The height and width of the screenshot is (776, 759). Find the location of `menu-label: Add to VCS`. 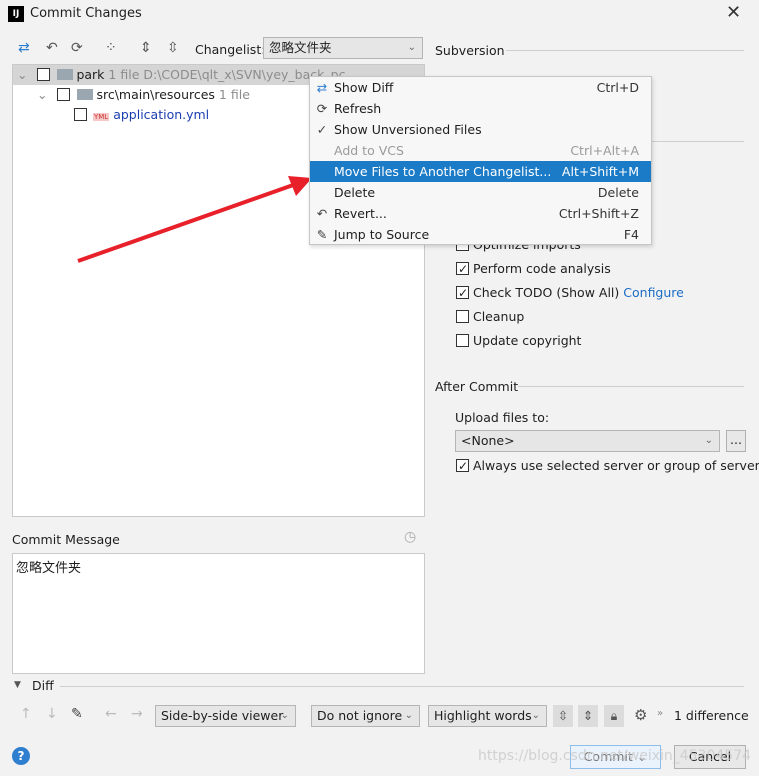

menu-label: Add to VCS is located at coordinates (369, 150).